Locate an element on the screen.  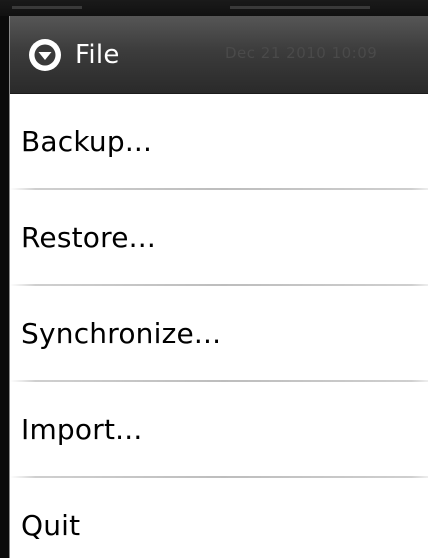
menu-item-label: Quit is located at coordinates (51, 525).